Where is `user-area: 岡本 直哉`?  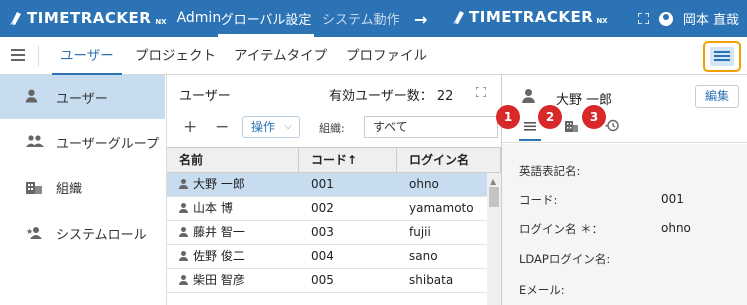
user-area: 岡本 直哉 is located at coordinates (688, 18).